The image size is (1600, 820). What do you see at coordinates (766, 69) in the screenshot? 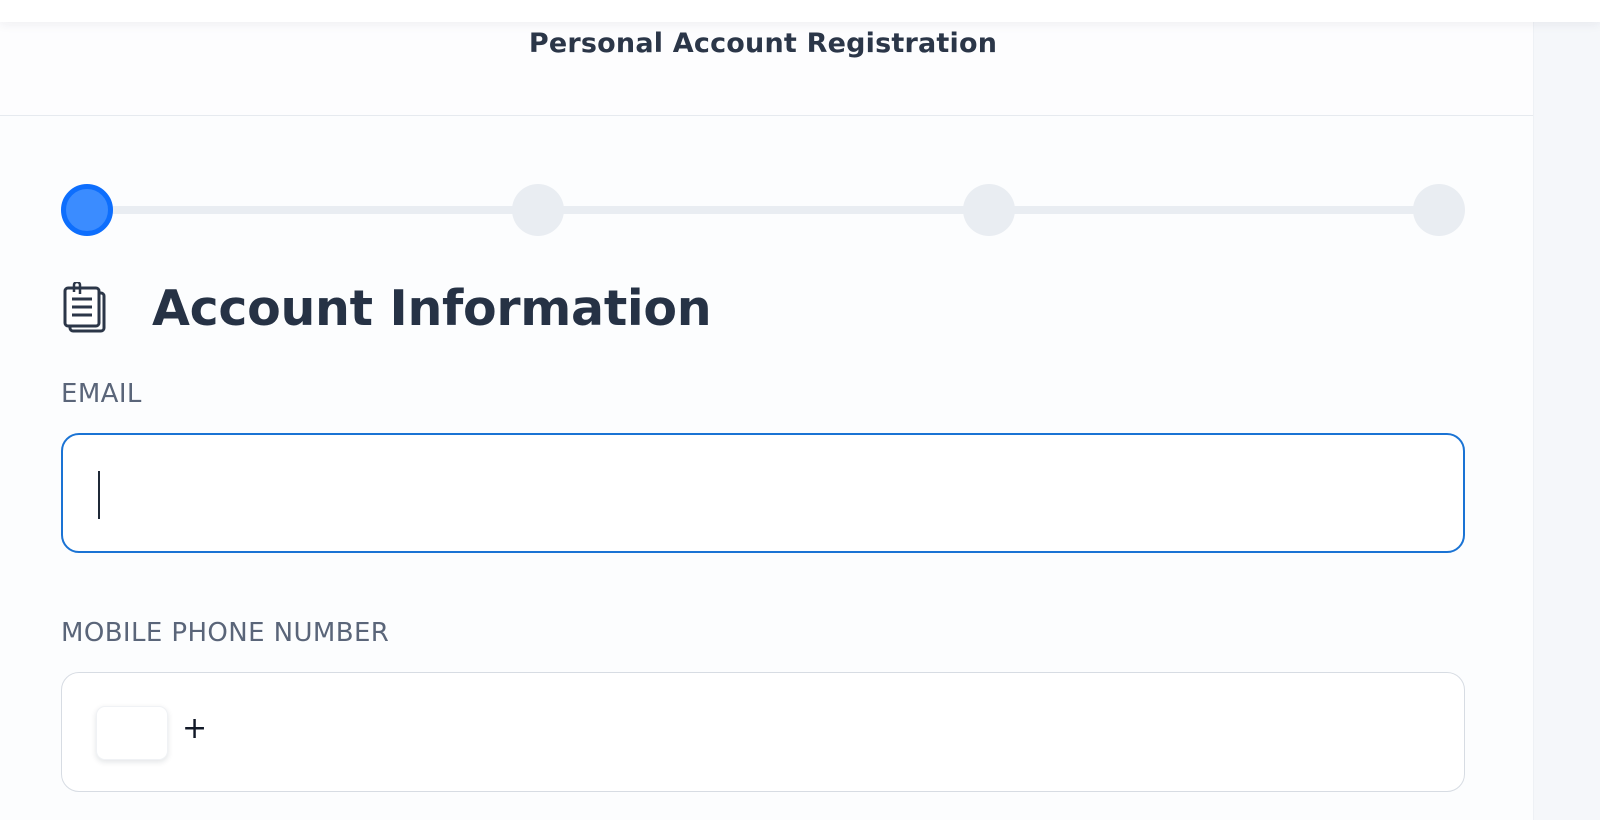
I see `registration-header: Personal Account Registration` at bounding box center [766, 69].